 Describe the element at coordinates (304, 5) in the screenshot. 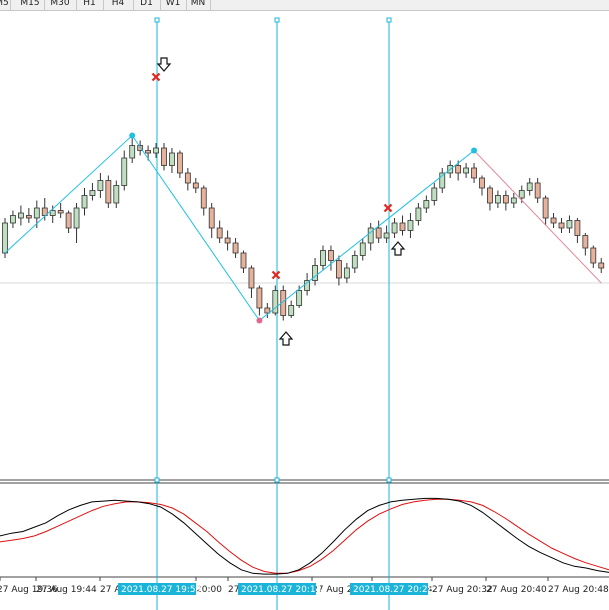

I see `timeframe-toolbar: M5 M15M30H1H4D1W1MN` at that location.